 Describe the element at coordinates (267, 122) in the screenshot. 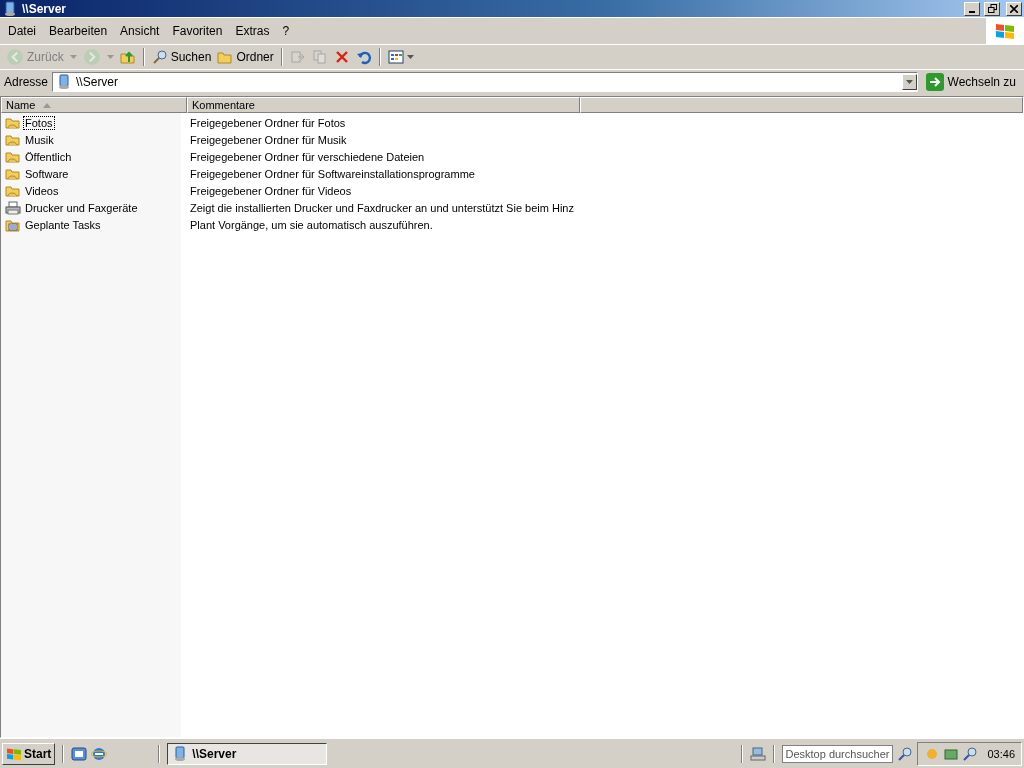

I see `comment-text: Freigegebener Ordner für Fotos` at that location.